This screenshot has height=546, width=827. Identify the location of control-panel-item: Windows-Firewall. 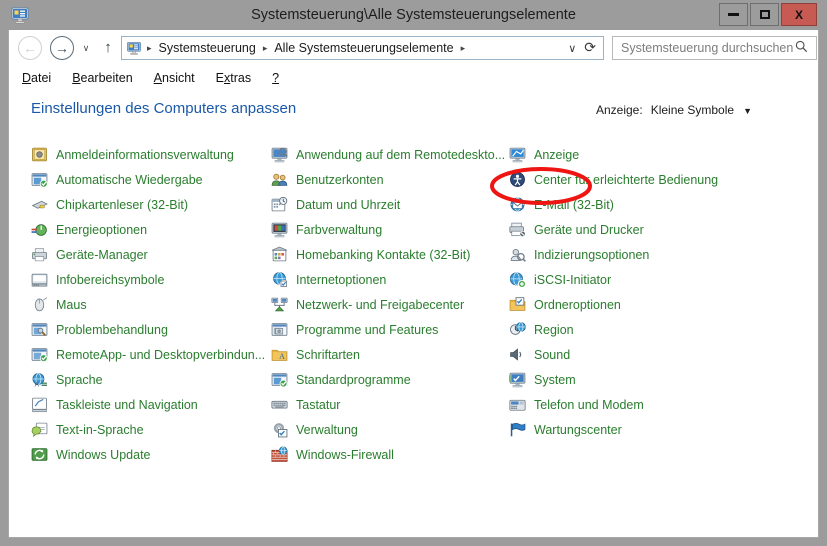
(390, 454).